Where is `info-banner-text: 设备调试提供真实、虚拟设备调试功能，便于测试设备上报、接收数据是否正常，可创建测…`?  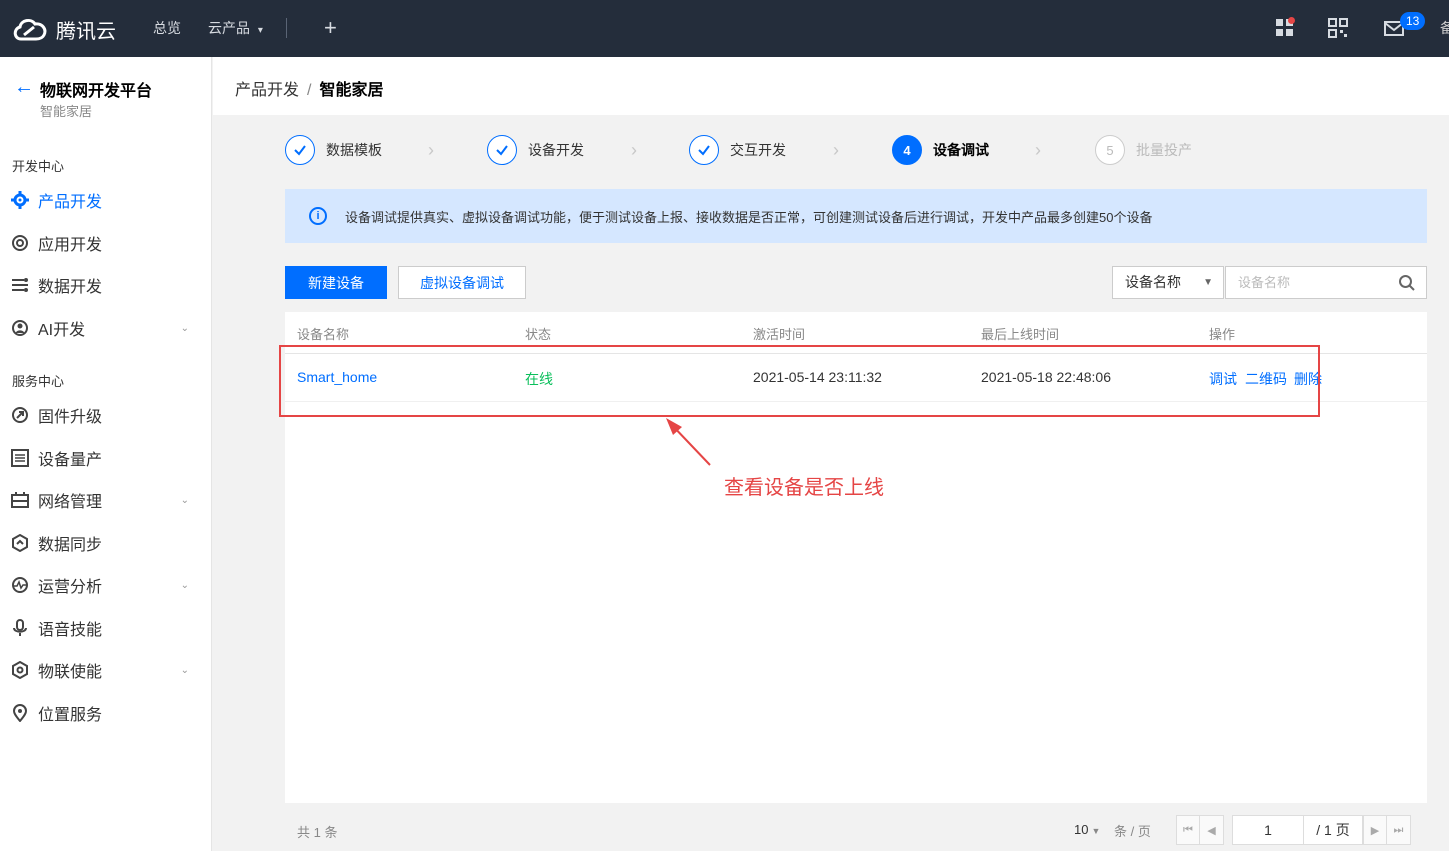
info-banner-text: 设备调试提供真实、虚拟设备调试功能，便于测试设备上报、接收数据是否正常，可创建测… is located at coordinates (749, 217).